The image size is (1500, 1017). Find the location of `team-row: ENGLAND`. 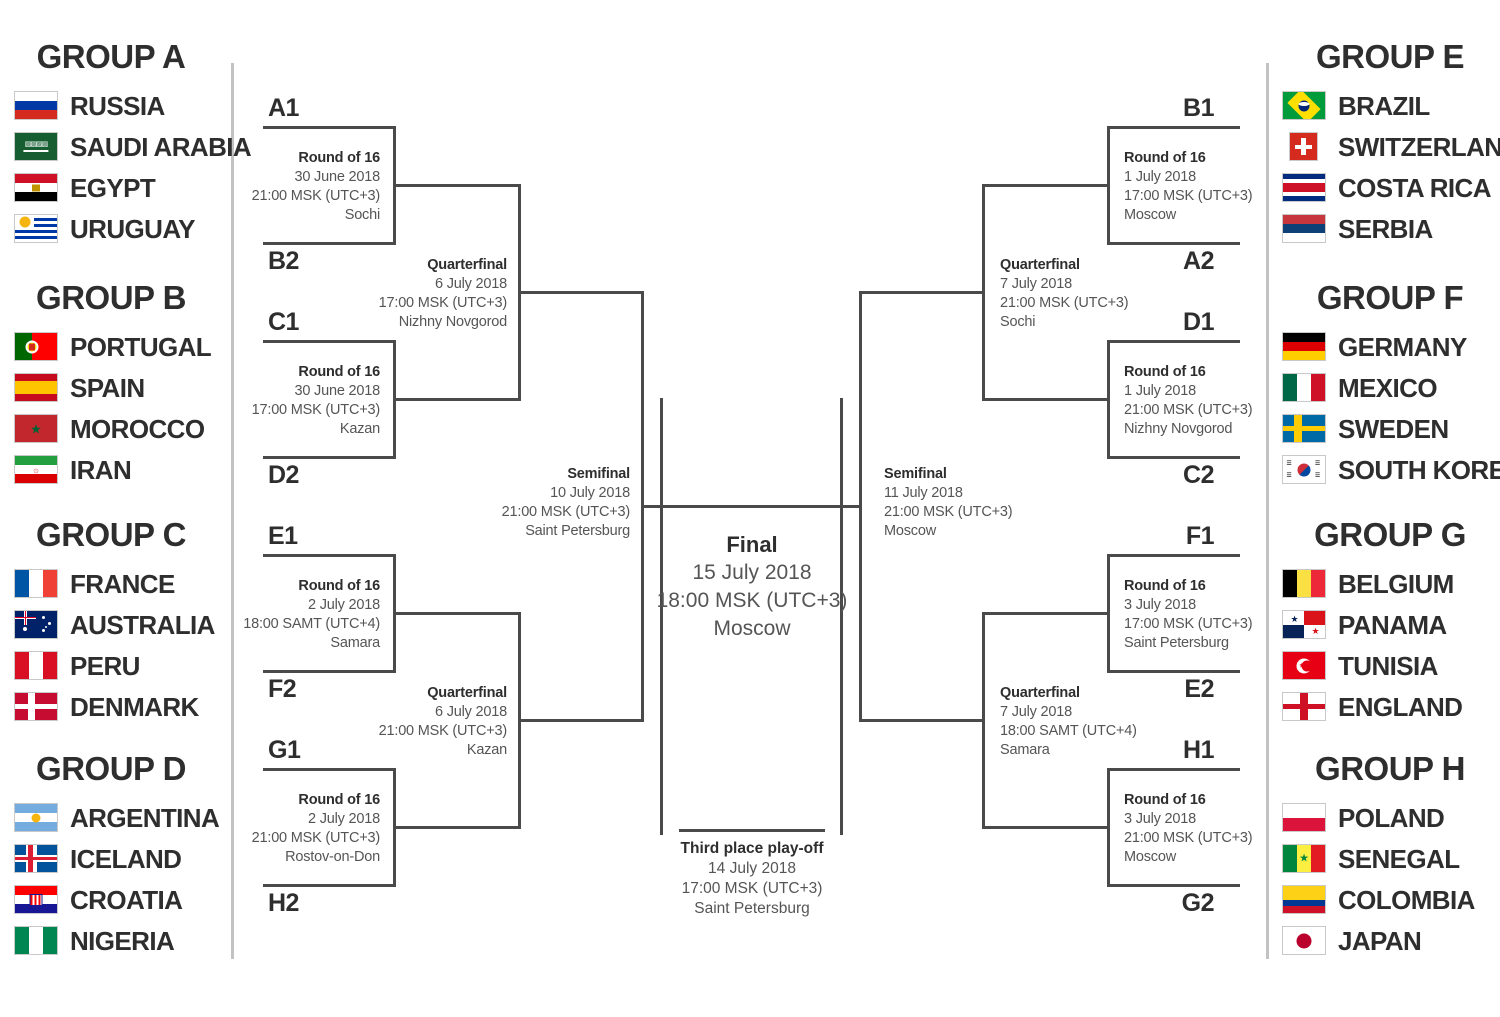

team-row: ENGLAND is located at coordinates (1384, 706).